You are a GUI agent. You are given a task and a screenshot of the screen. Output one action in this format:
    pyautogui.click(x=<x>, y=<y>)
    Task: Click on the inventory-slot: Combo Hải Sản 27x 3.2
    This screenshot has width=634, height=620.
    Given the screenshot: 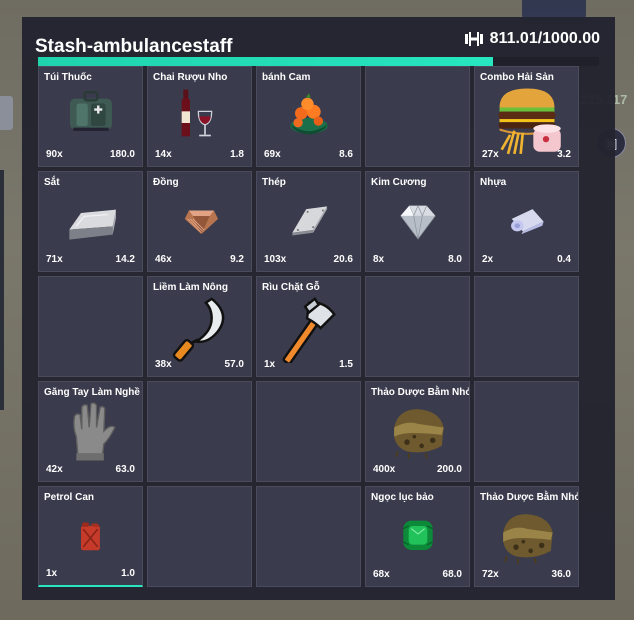 What is the action you would take?
    pyautogui.click(x=526, y=116)
    